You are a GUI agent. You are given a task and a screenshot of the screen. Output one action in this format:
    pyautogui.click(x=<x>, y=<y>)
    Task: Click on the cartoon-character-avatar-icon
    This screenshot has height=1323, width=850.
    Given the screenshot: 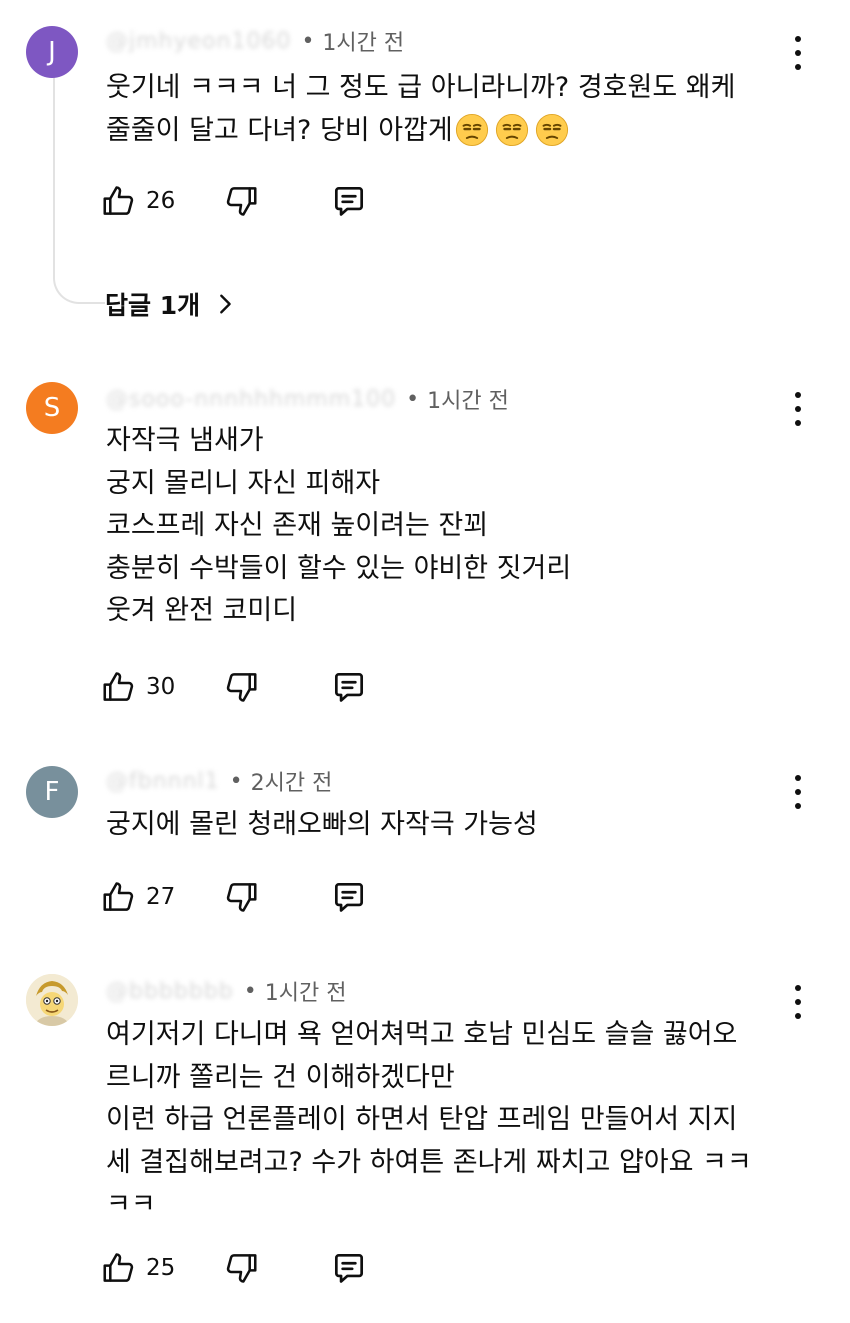 What is the action you would take?
    pyautogui.click(x=52, y=1000)
    